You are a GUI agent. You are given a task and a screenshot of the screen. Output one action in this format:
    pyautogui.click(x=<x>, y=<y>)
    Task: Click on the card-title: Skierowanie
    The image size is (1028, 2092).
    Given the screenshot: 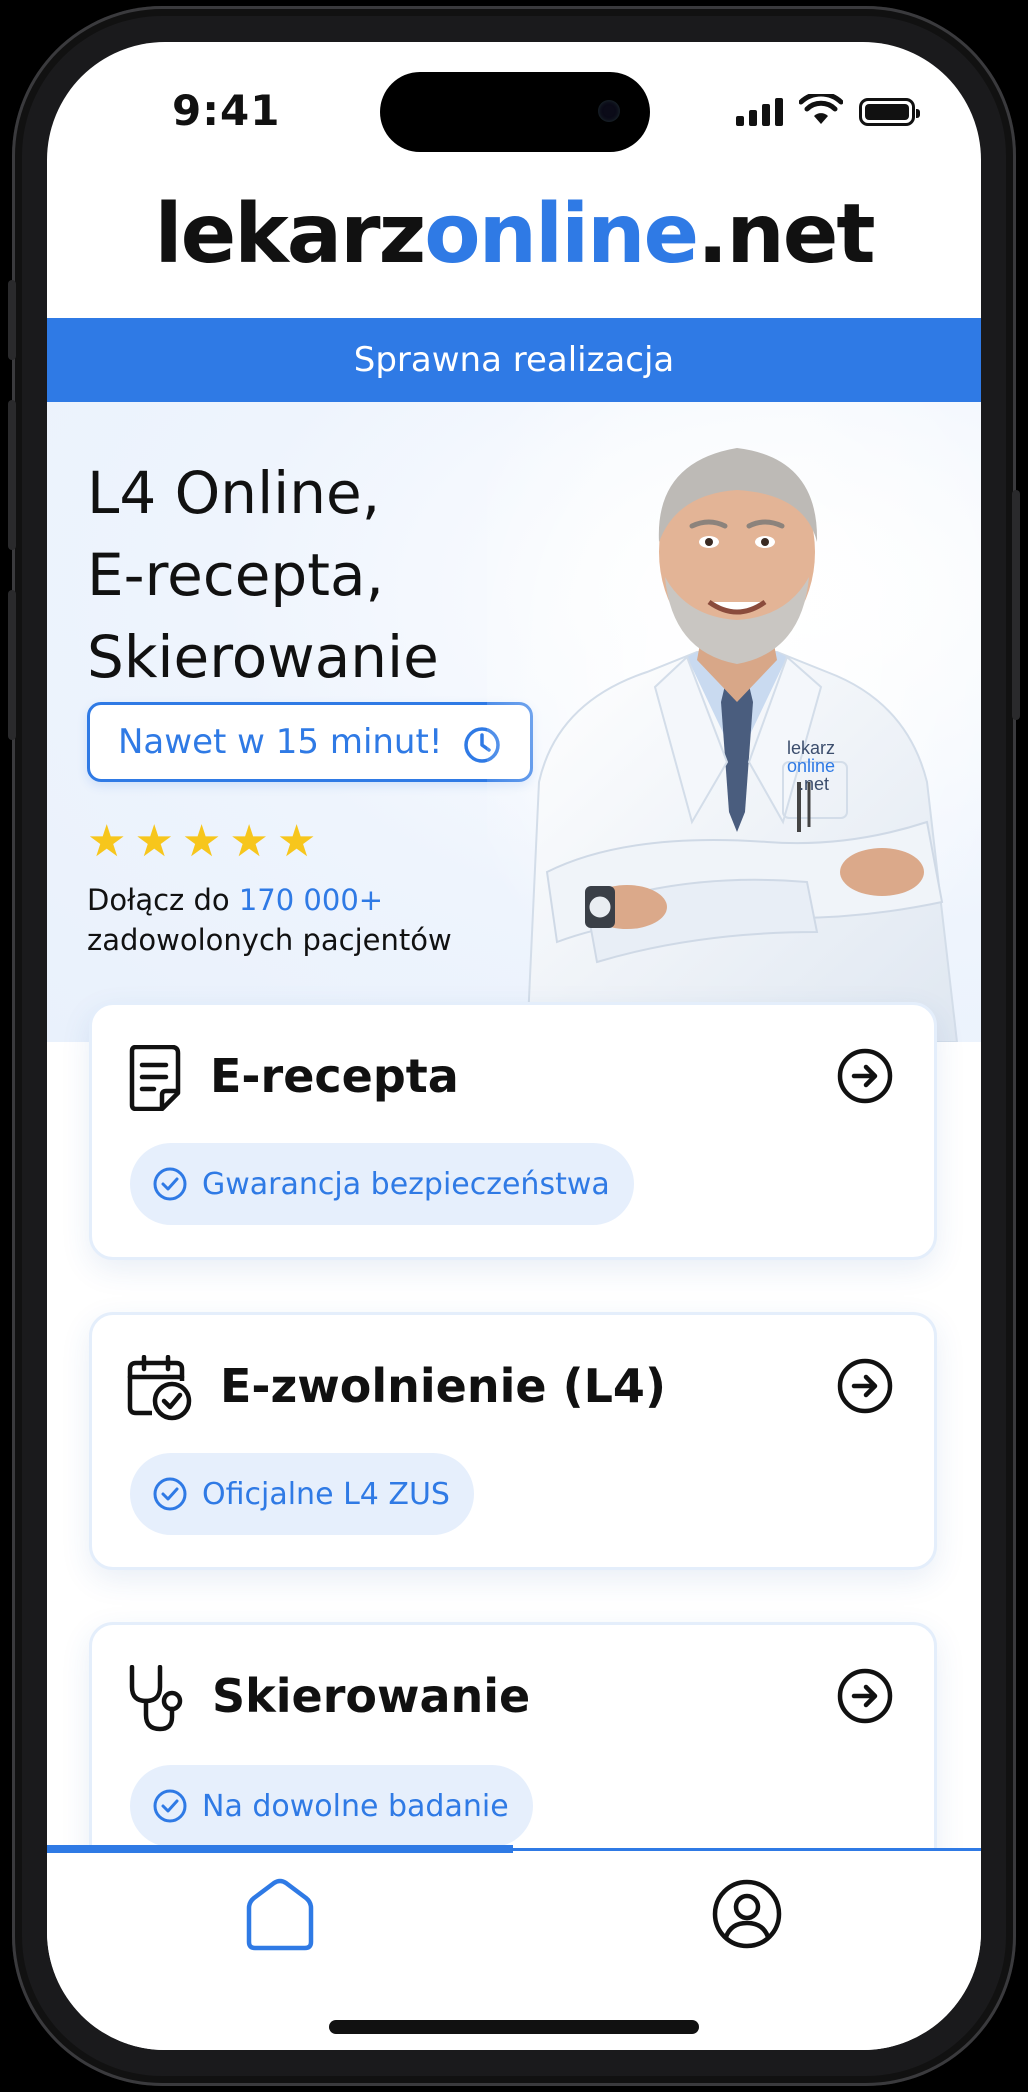 What is the action you would take?
    pyautogui.click(x=371, y=1696)
    